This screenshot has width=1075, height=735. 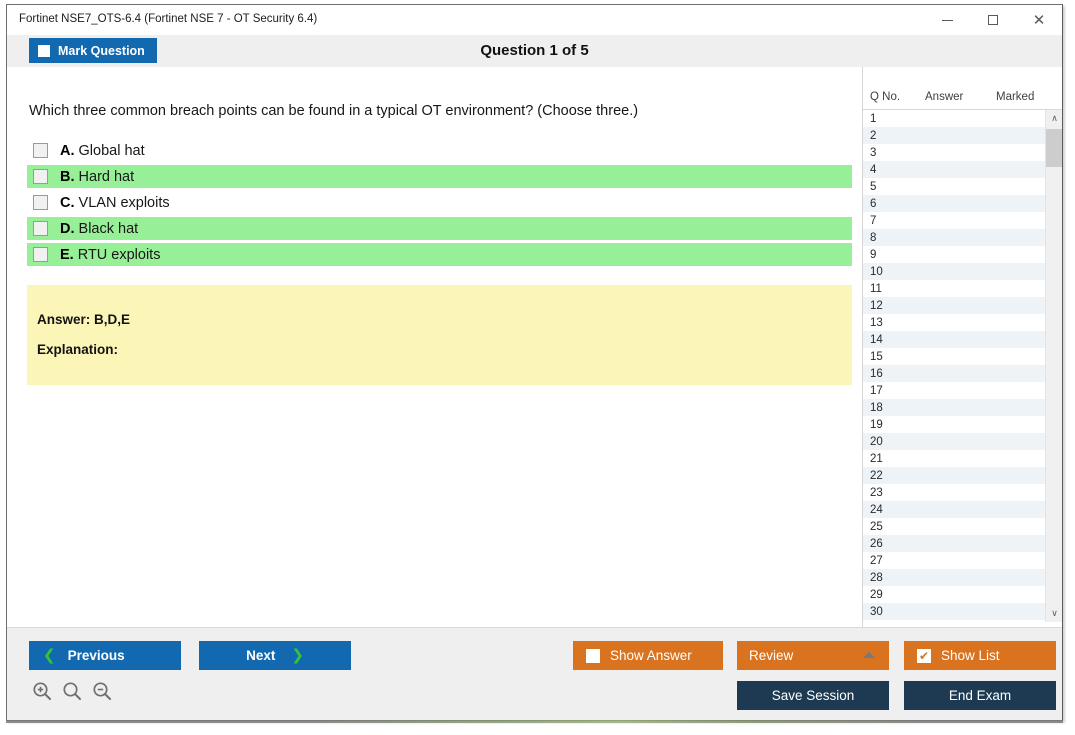 What do you see at coordinates (876, 560) in the screenshot?
I see `question-number-cell: 27` at bounding box center [876, 560].